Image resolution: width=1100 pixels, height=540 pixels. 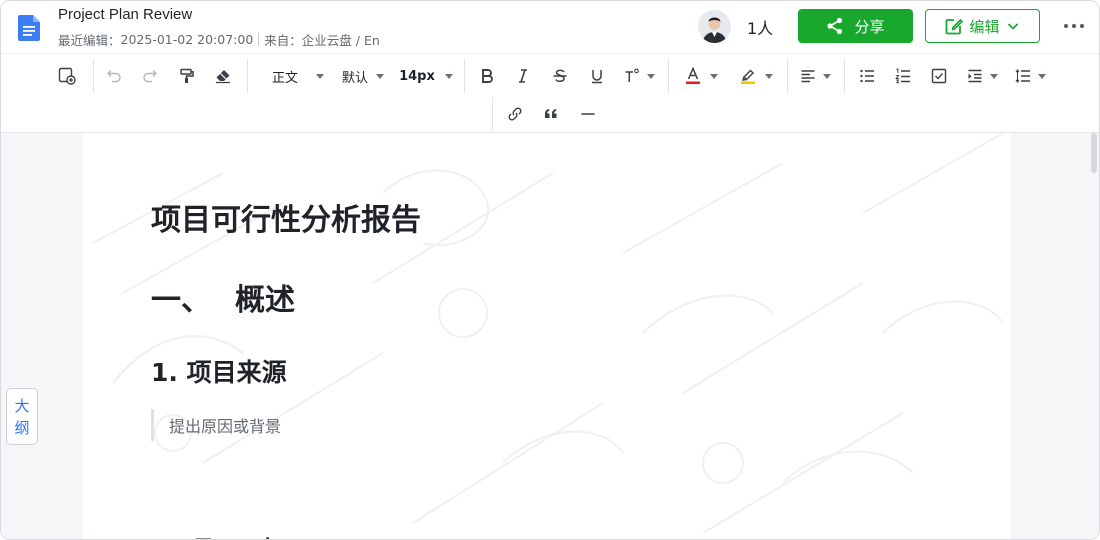 I want to click on section-heading-1: 一、 概述, so click(x=223, y=297).